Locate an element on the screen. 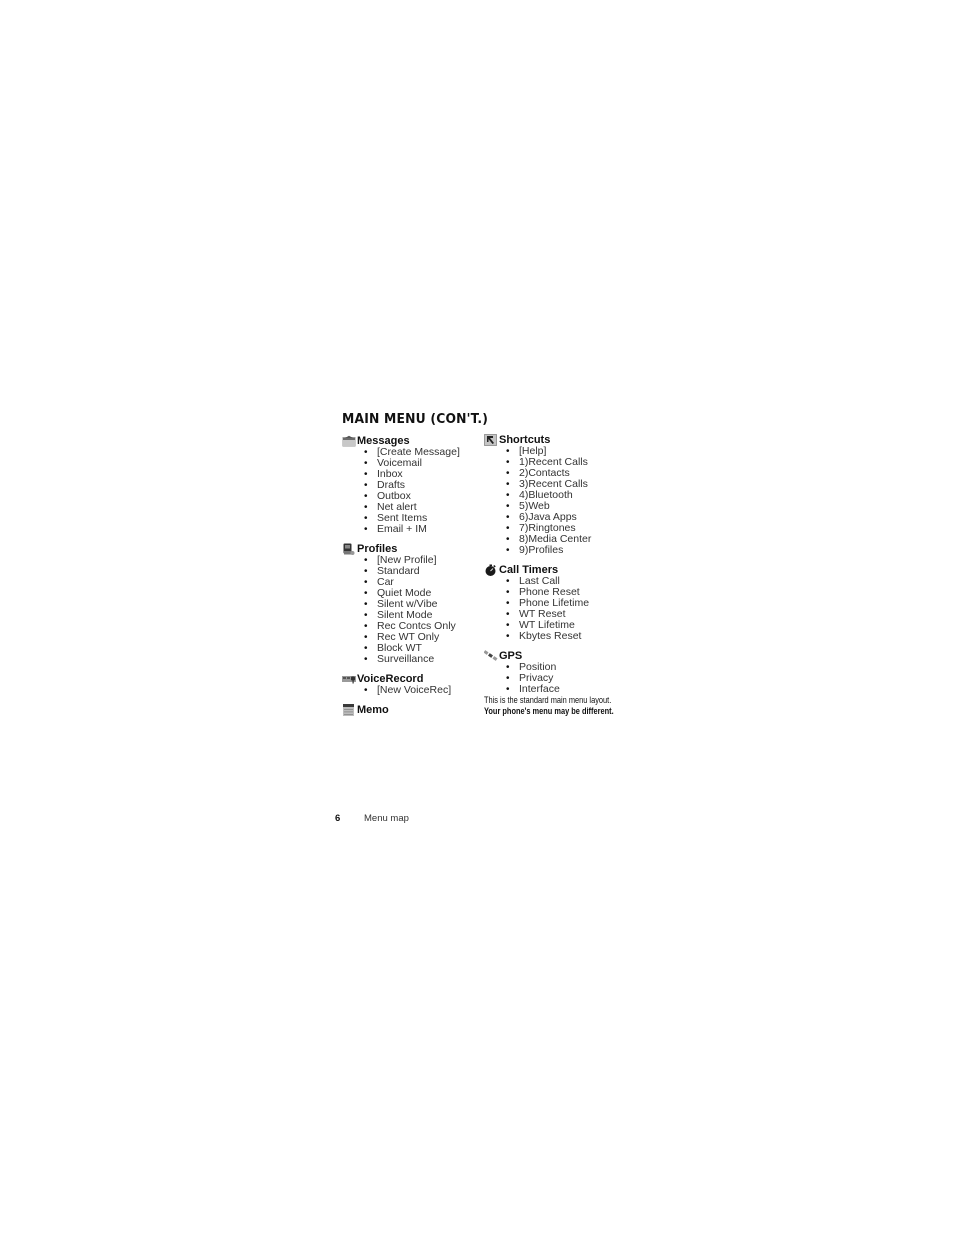 This screenshot has width=954, height=1235. footer-section-title: Menu map is located at coordinates (386, 818).